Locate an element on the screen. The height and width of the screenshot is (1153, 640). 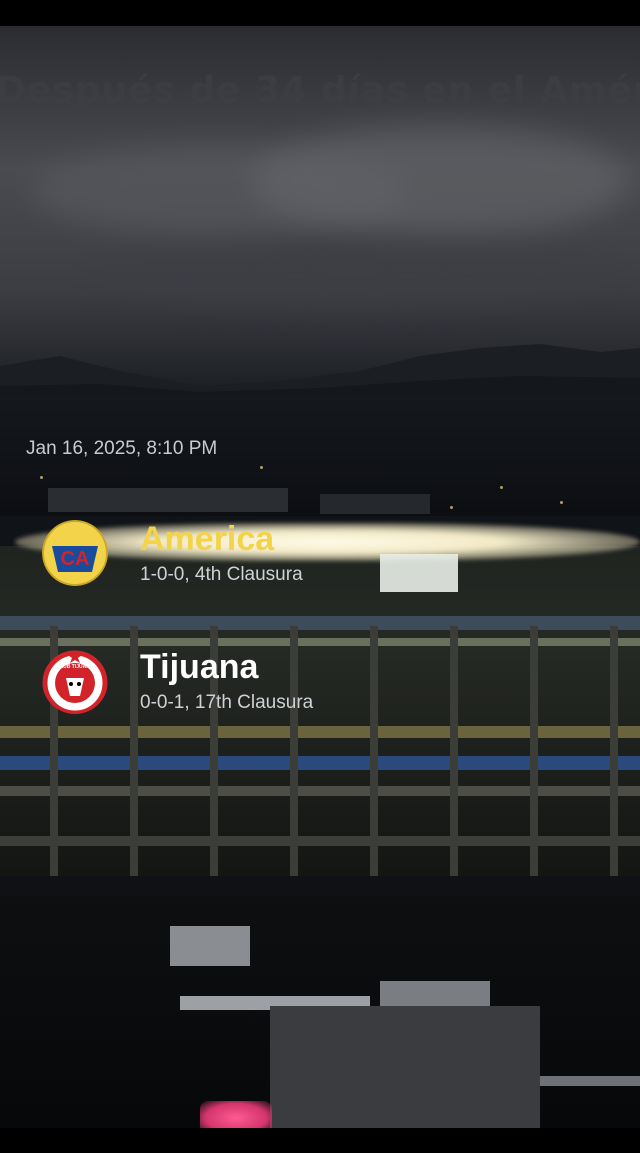
away-team-record: 0-0-1, 17th Clausura is located at coordinates (227, 702).